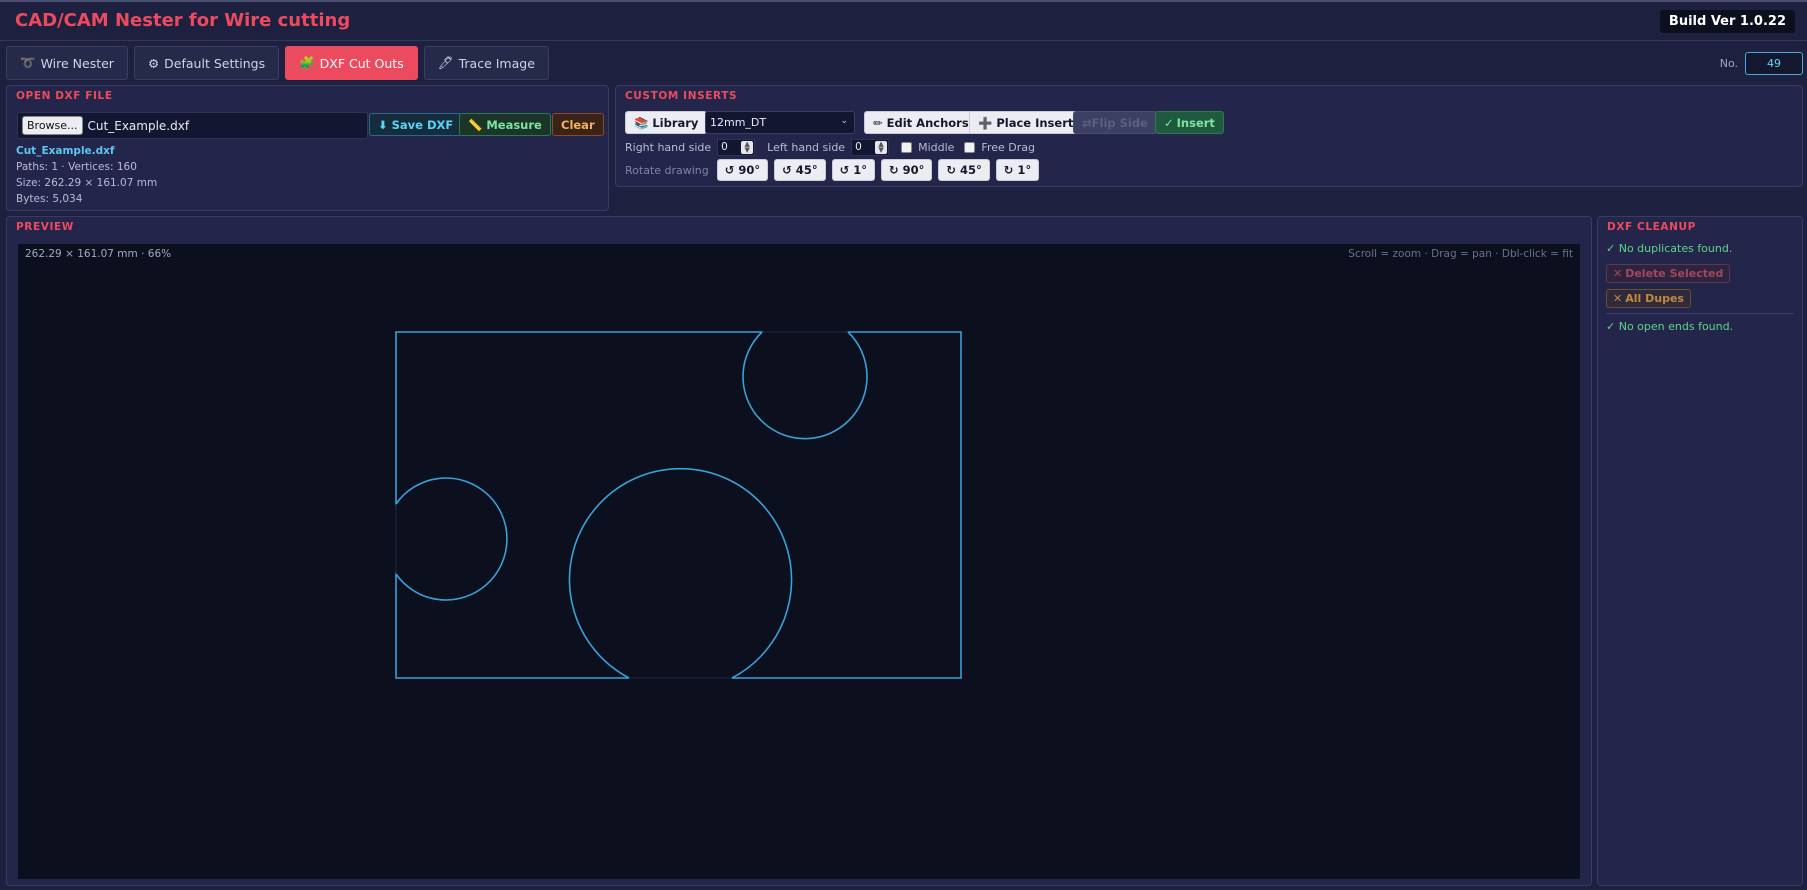  What do you see at coordinates (936, 147) in the screenshot?
I see `middle-label: Middle` at bounding box center [936, 147].